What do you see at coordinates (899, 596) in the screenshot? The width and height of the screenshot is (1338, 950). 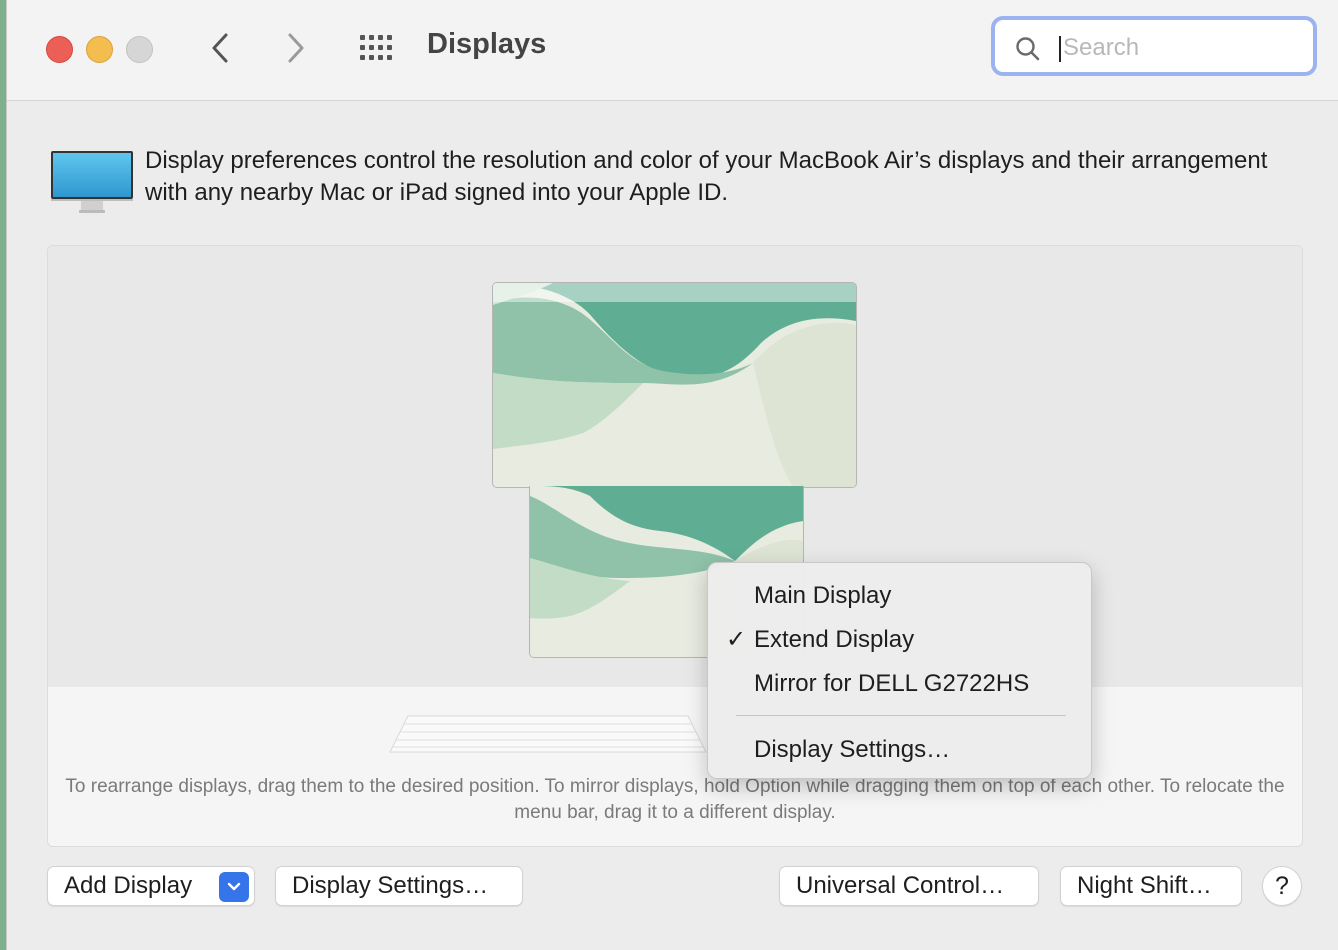 I see `menu-item-main-display: Main Display` at bounding box center [899, 596].